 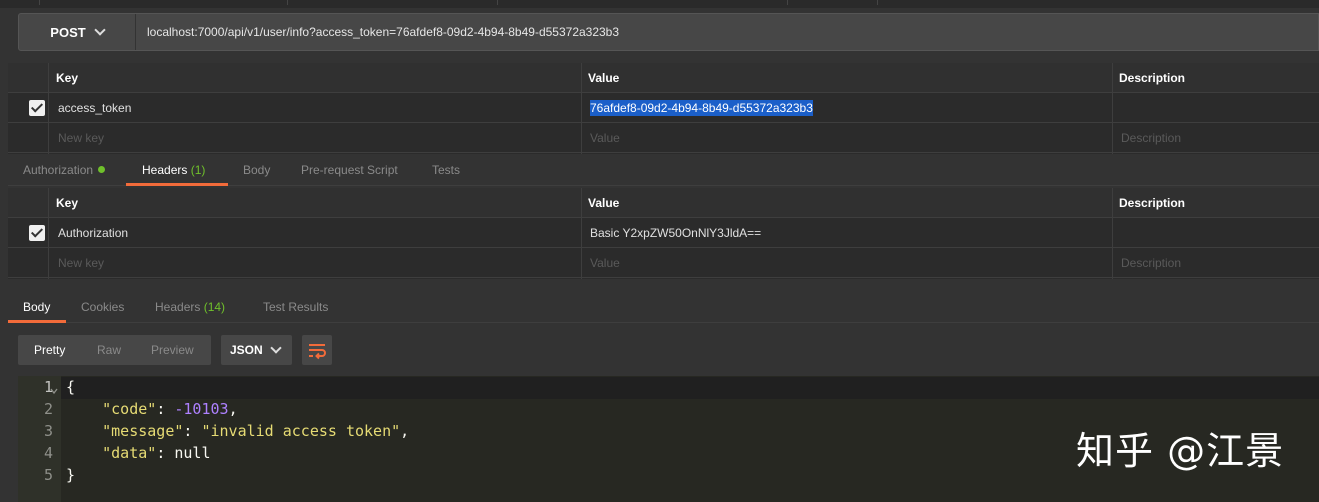 I want to click on header-key: Authorization, so click(x=93, y=233).